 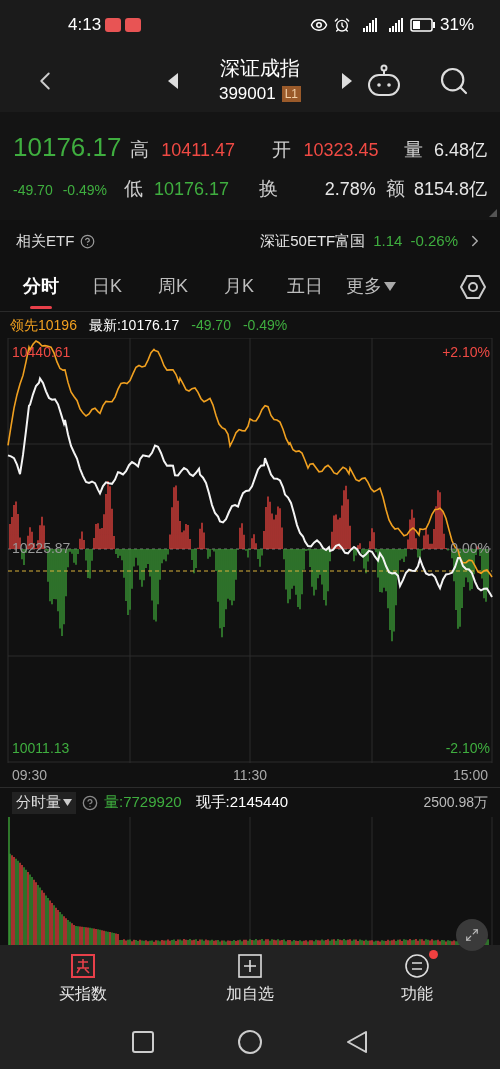 I want to click on eye-icon, so click(x=318, y=25).